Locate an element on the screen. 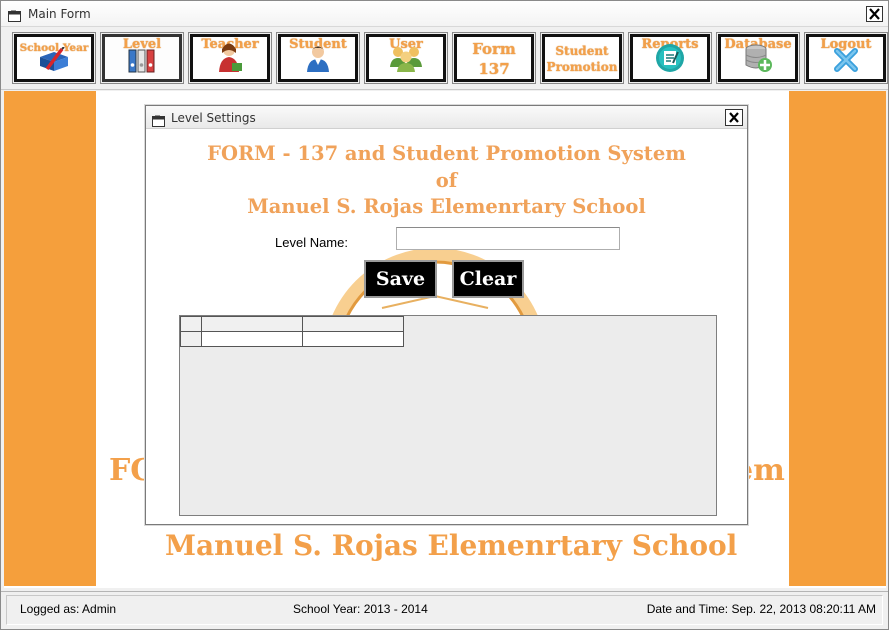 This screenshot has height=630, width=889. table-header-row is located at coordinates (292, 324).